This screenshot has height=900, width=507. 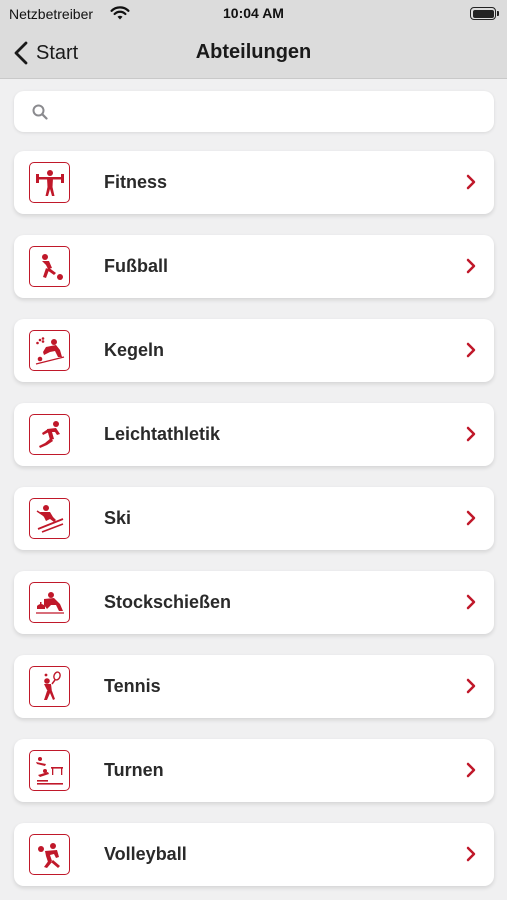 What do you see at coordinates (254, 770) in the screenshot?
I see `list-item-turnen: Turnen` at bounding box center [254, 770].